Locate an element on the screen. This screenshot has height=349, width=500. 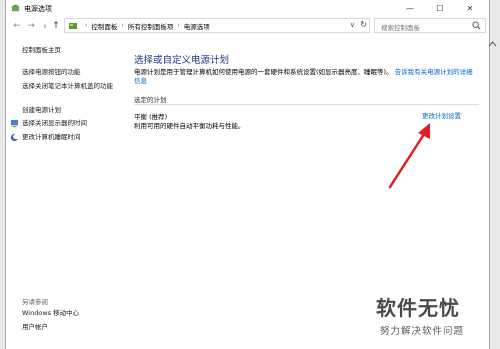
address-bar: › 控制面板 › 所有控制面板项 › 电源选项 ∨ ↻ is located at coordinates (217, 25).